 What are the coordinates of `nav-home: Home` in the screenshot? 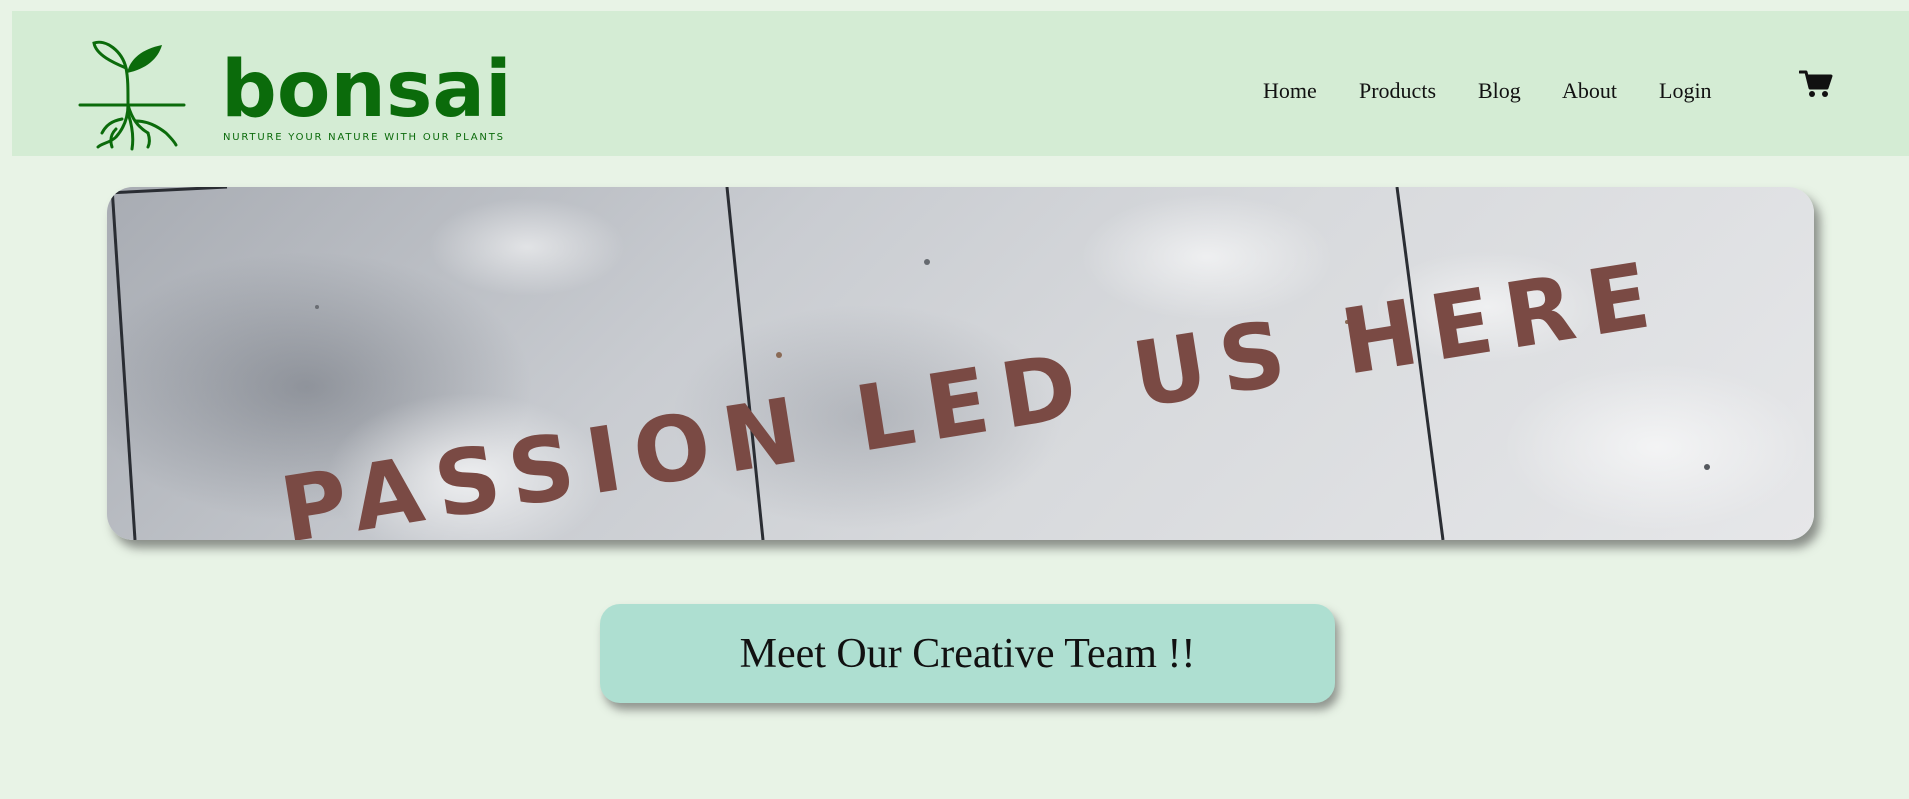 It's located at (1290, 91).